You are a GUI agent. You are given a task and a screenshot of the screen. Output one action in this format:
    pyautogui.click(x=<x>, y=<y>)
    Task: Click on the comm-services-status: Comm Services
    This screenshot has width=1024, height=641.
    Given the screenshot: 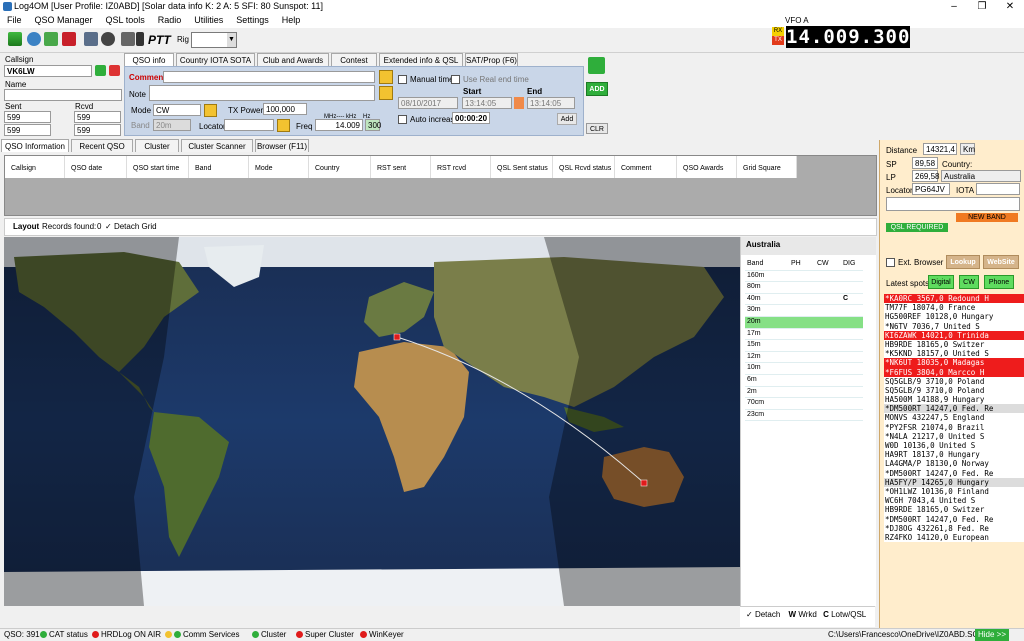 What is the action you would take?
    pyautogui.click(x=202, y=635)
    